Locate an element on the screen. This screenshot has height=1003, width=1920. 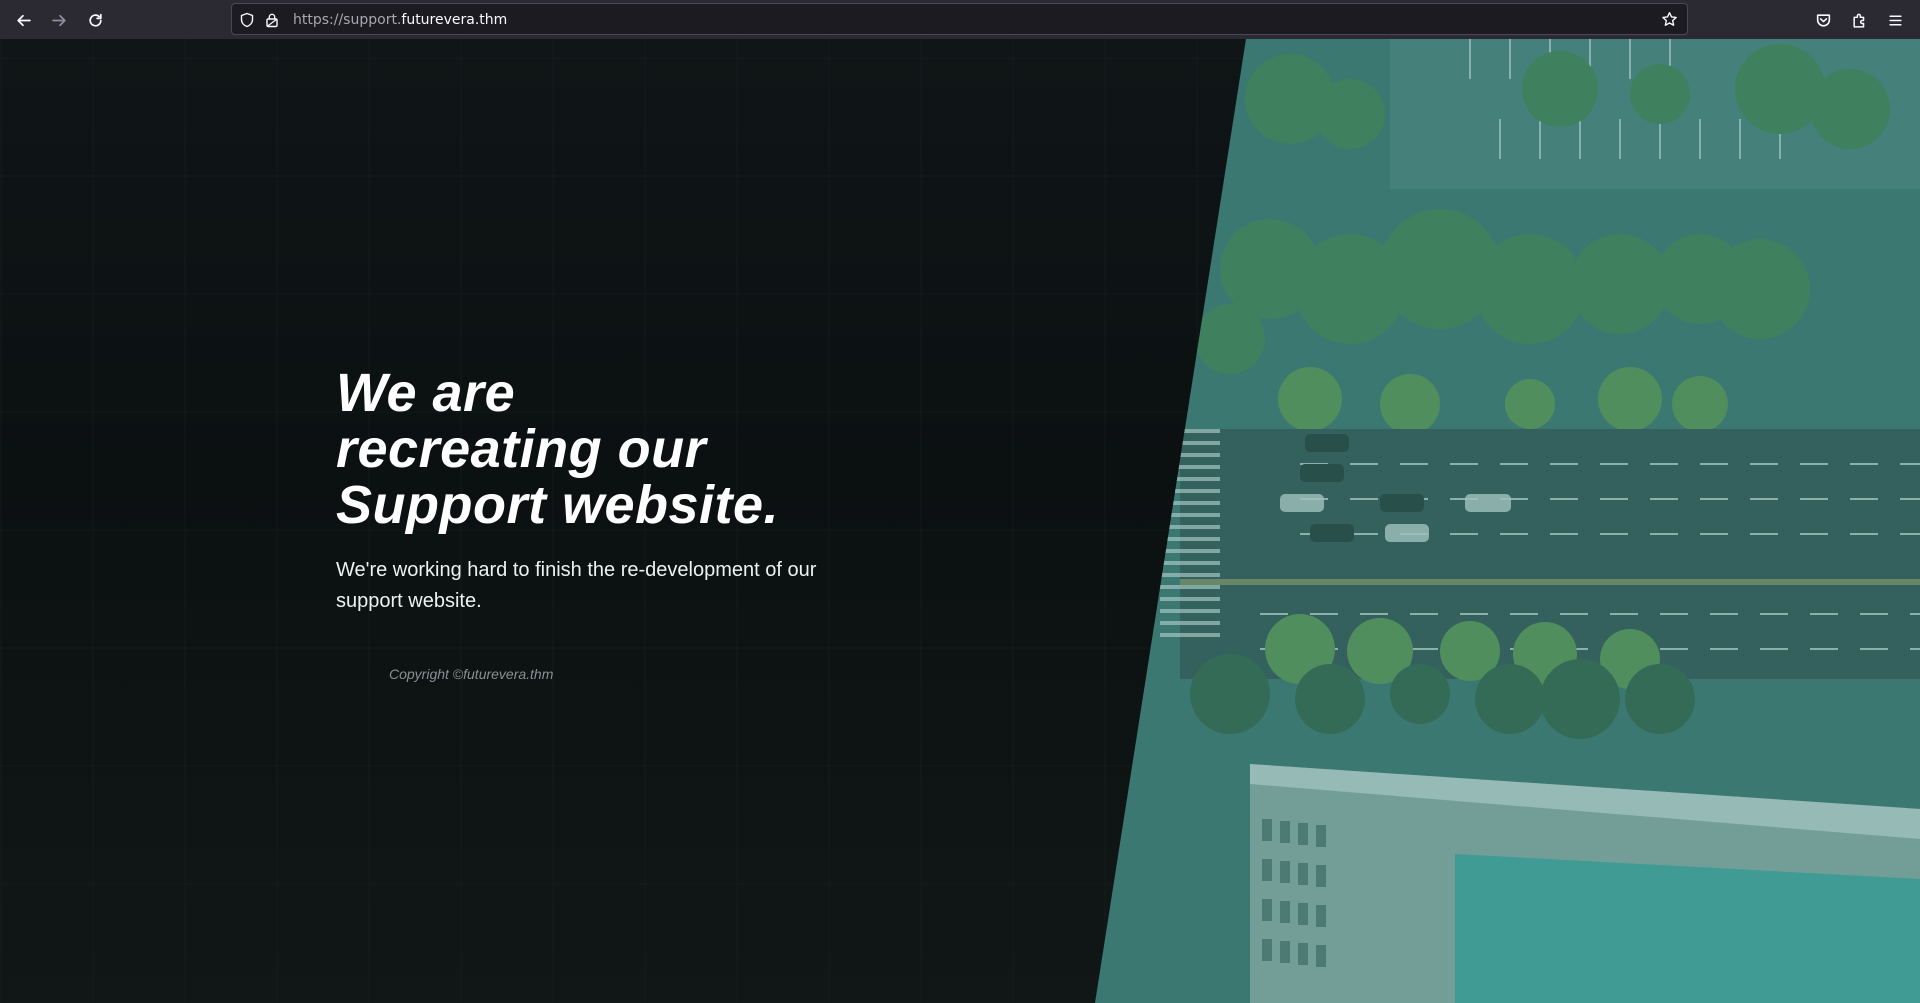
copyright-text: Copyright ©futurevera.thm is located at coordinates (471, 674).